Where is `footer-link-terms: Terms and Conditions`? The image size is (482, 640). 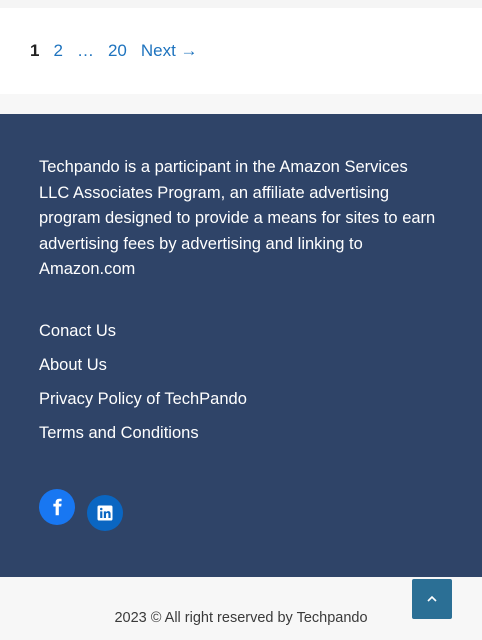 footer-link-terms: Terms and Conditions is located at coordinates (119, 433).